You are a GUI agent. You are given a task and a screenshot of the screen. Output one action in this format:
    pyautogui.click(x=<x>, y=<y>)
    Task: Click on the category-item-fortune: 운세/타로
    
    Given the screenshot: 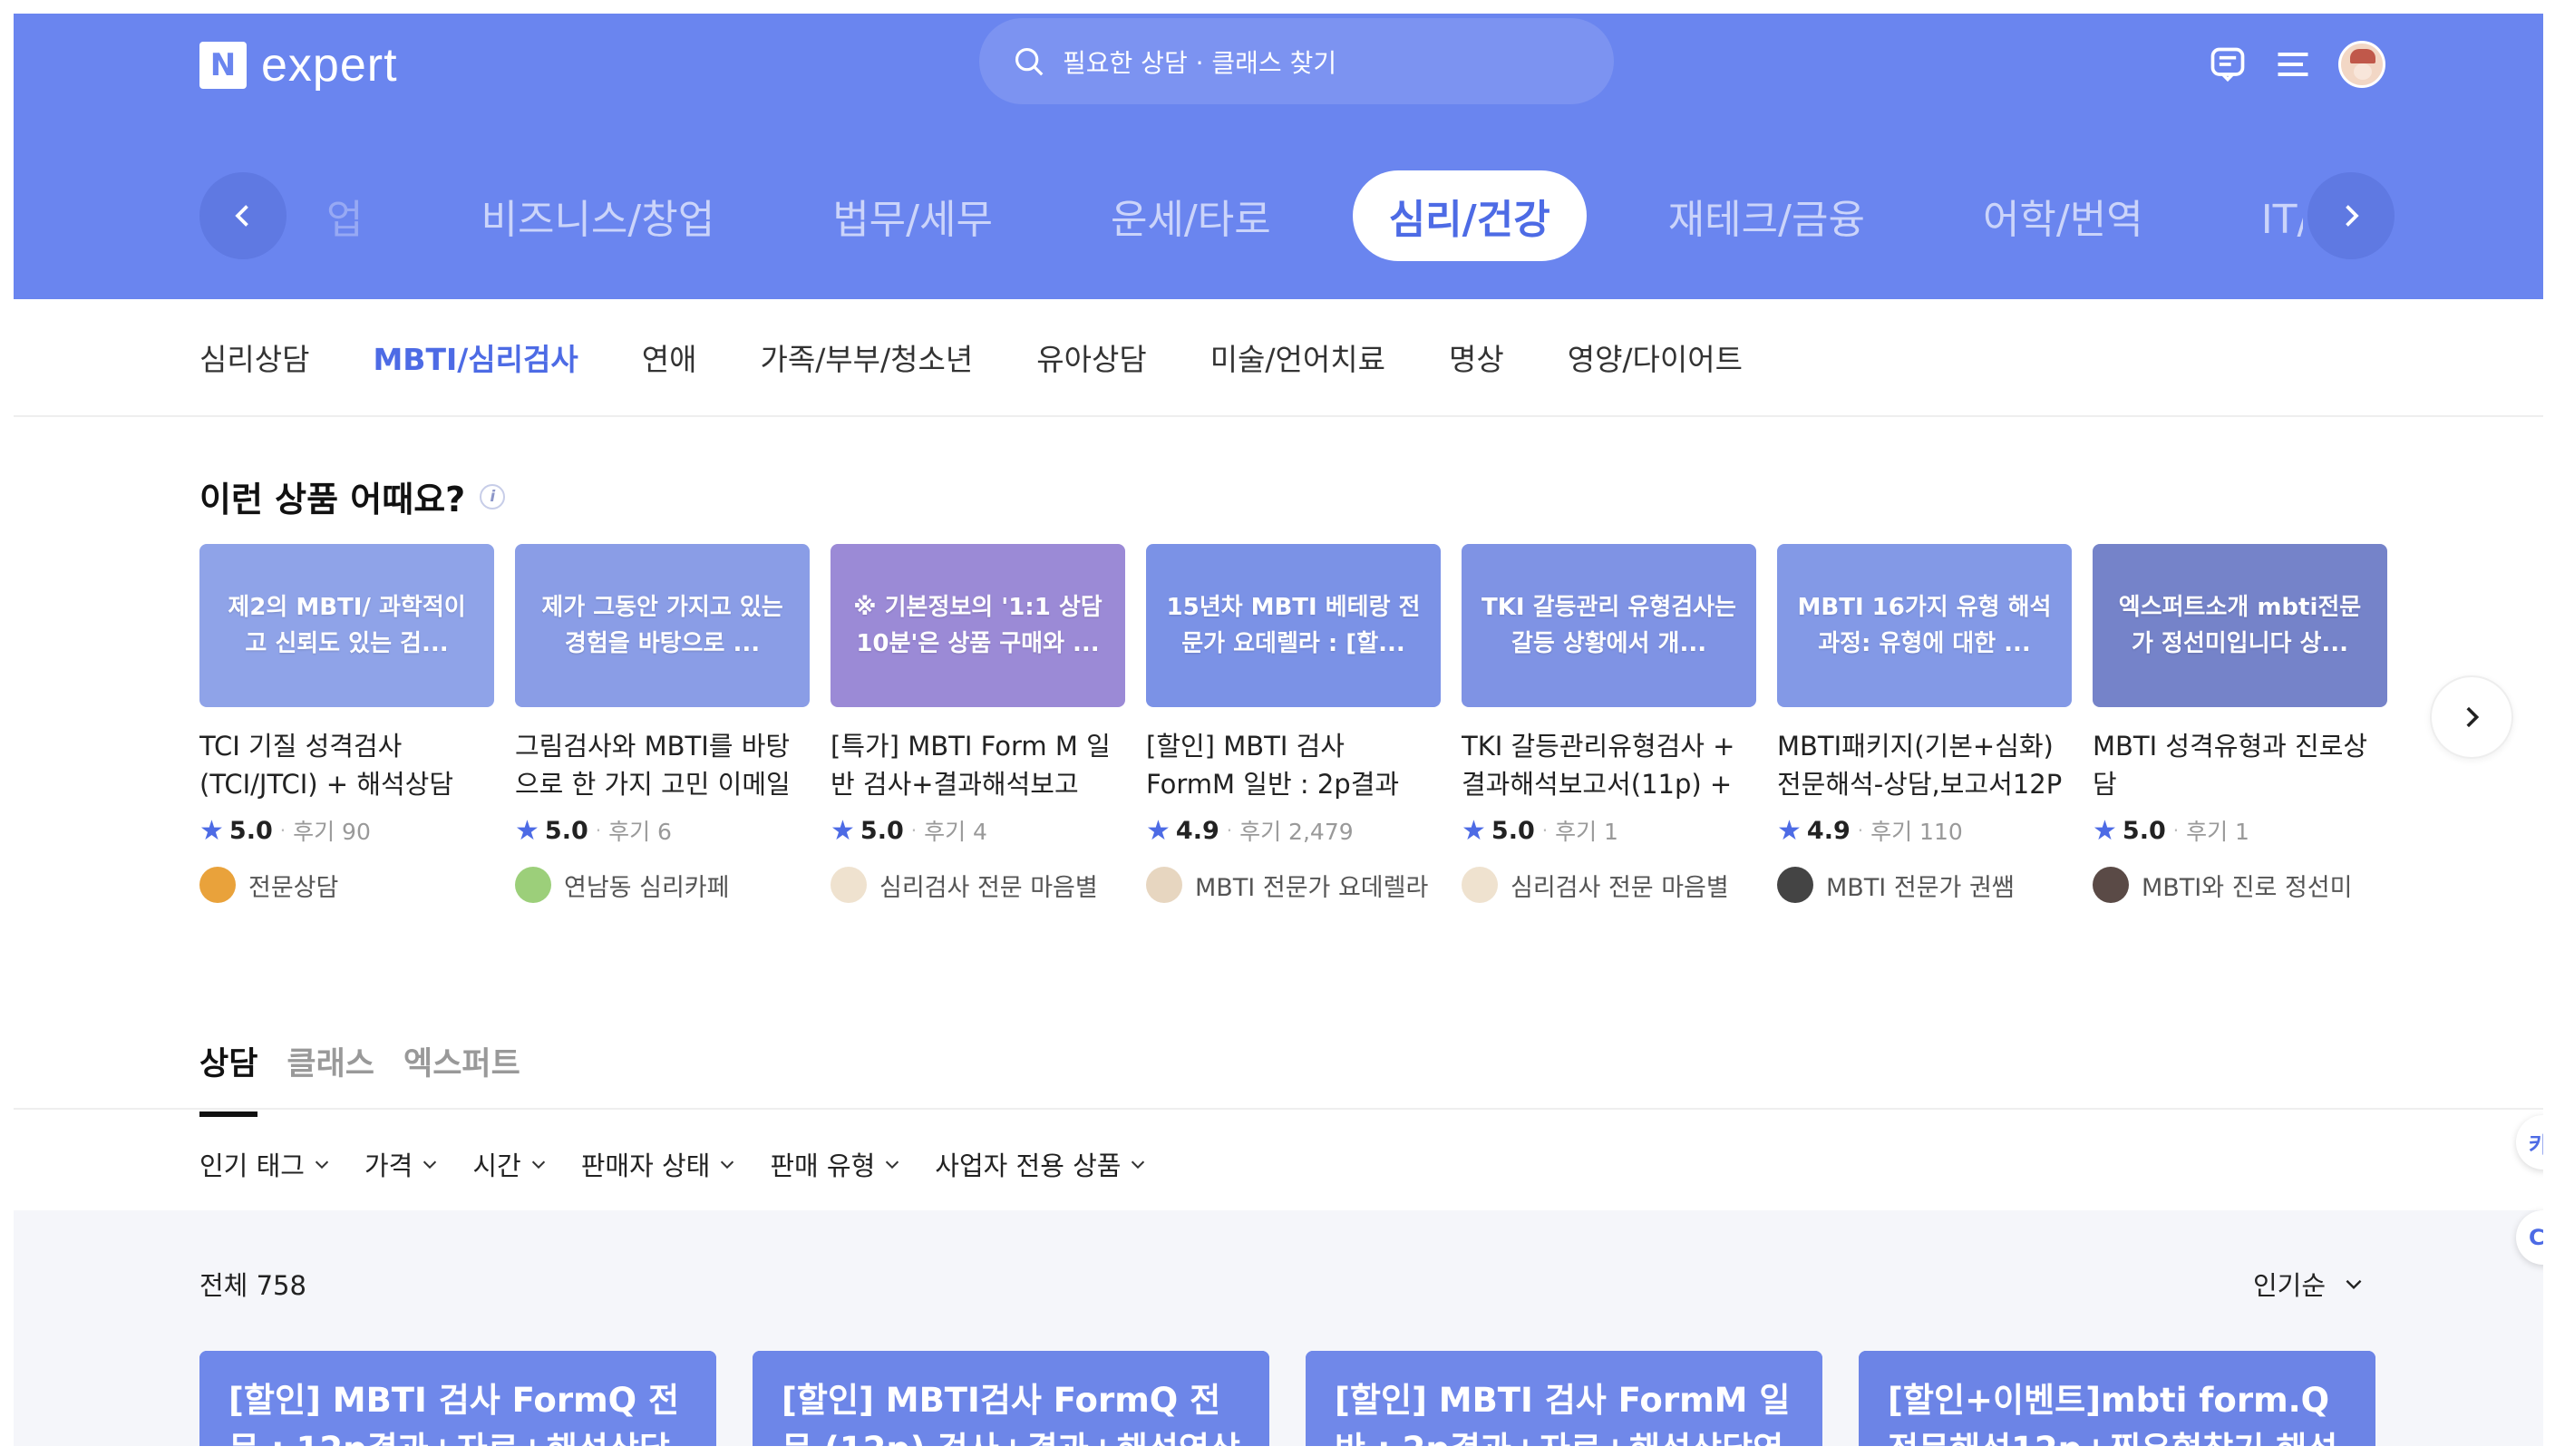 What is the action you would take?
    pyautogui.click(x=1190, y=216)
    